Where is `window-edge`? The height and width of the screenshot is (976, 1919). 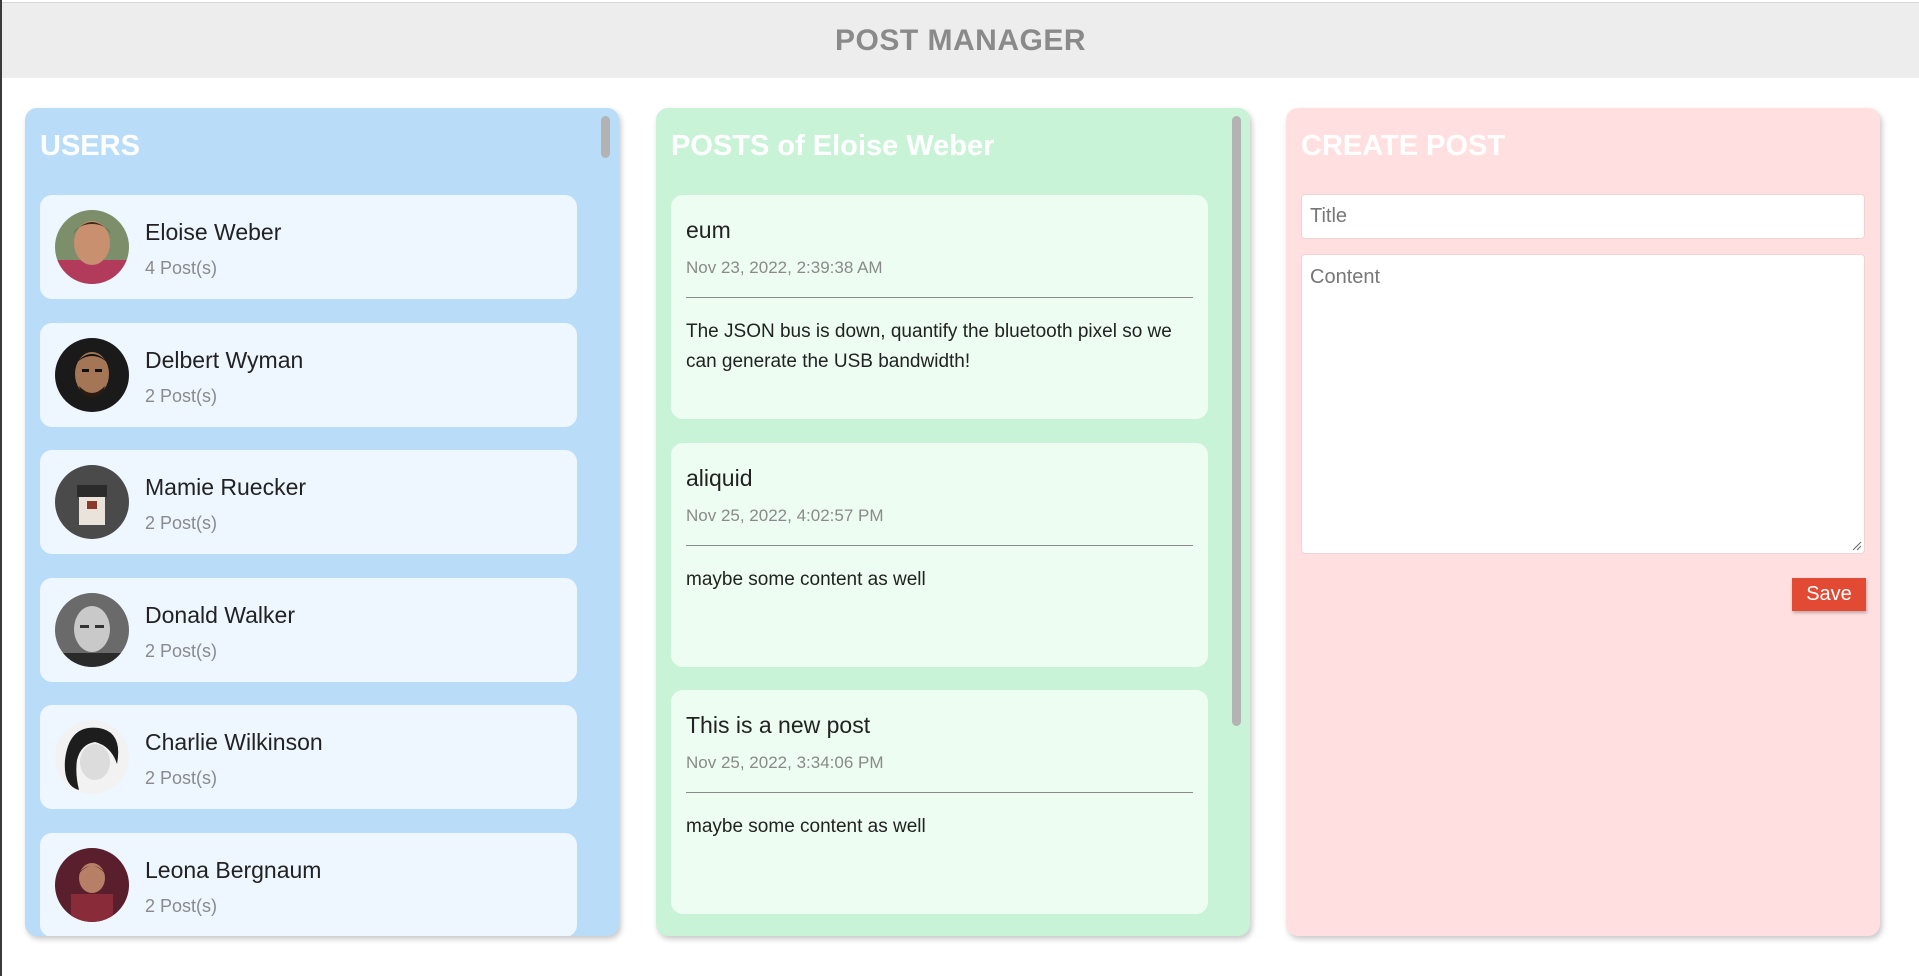
window-edge is located at coordinates (1, 488).